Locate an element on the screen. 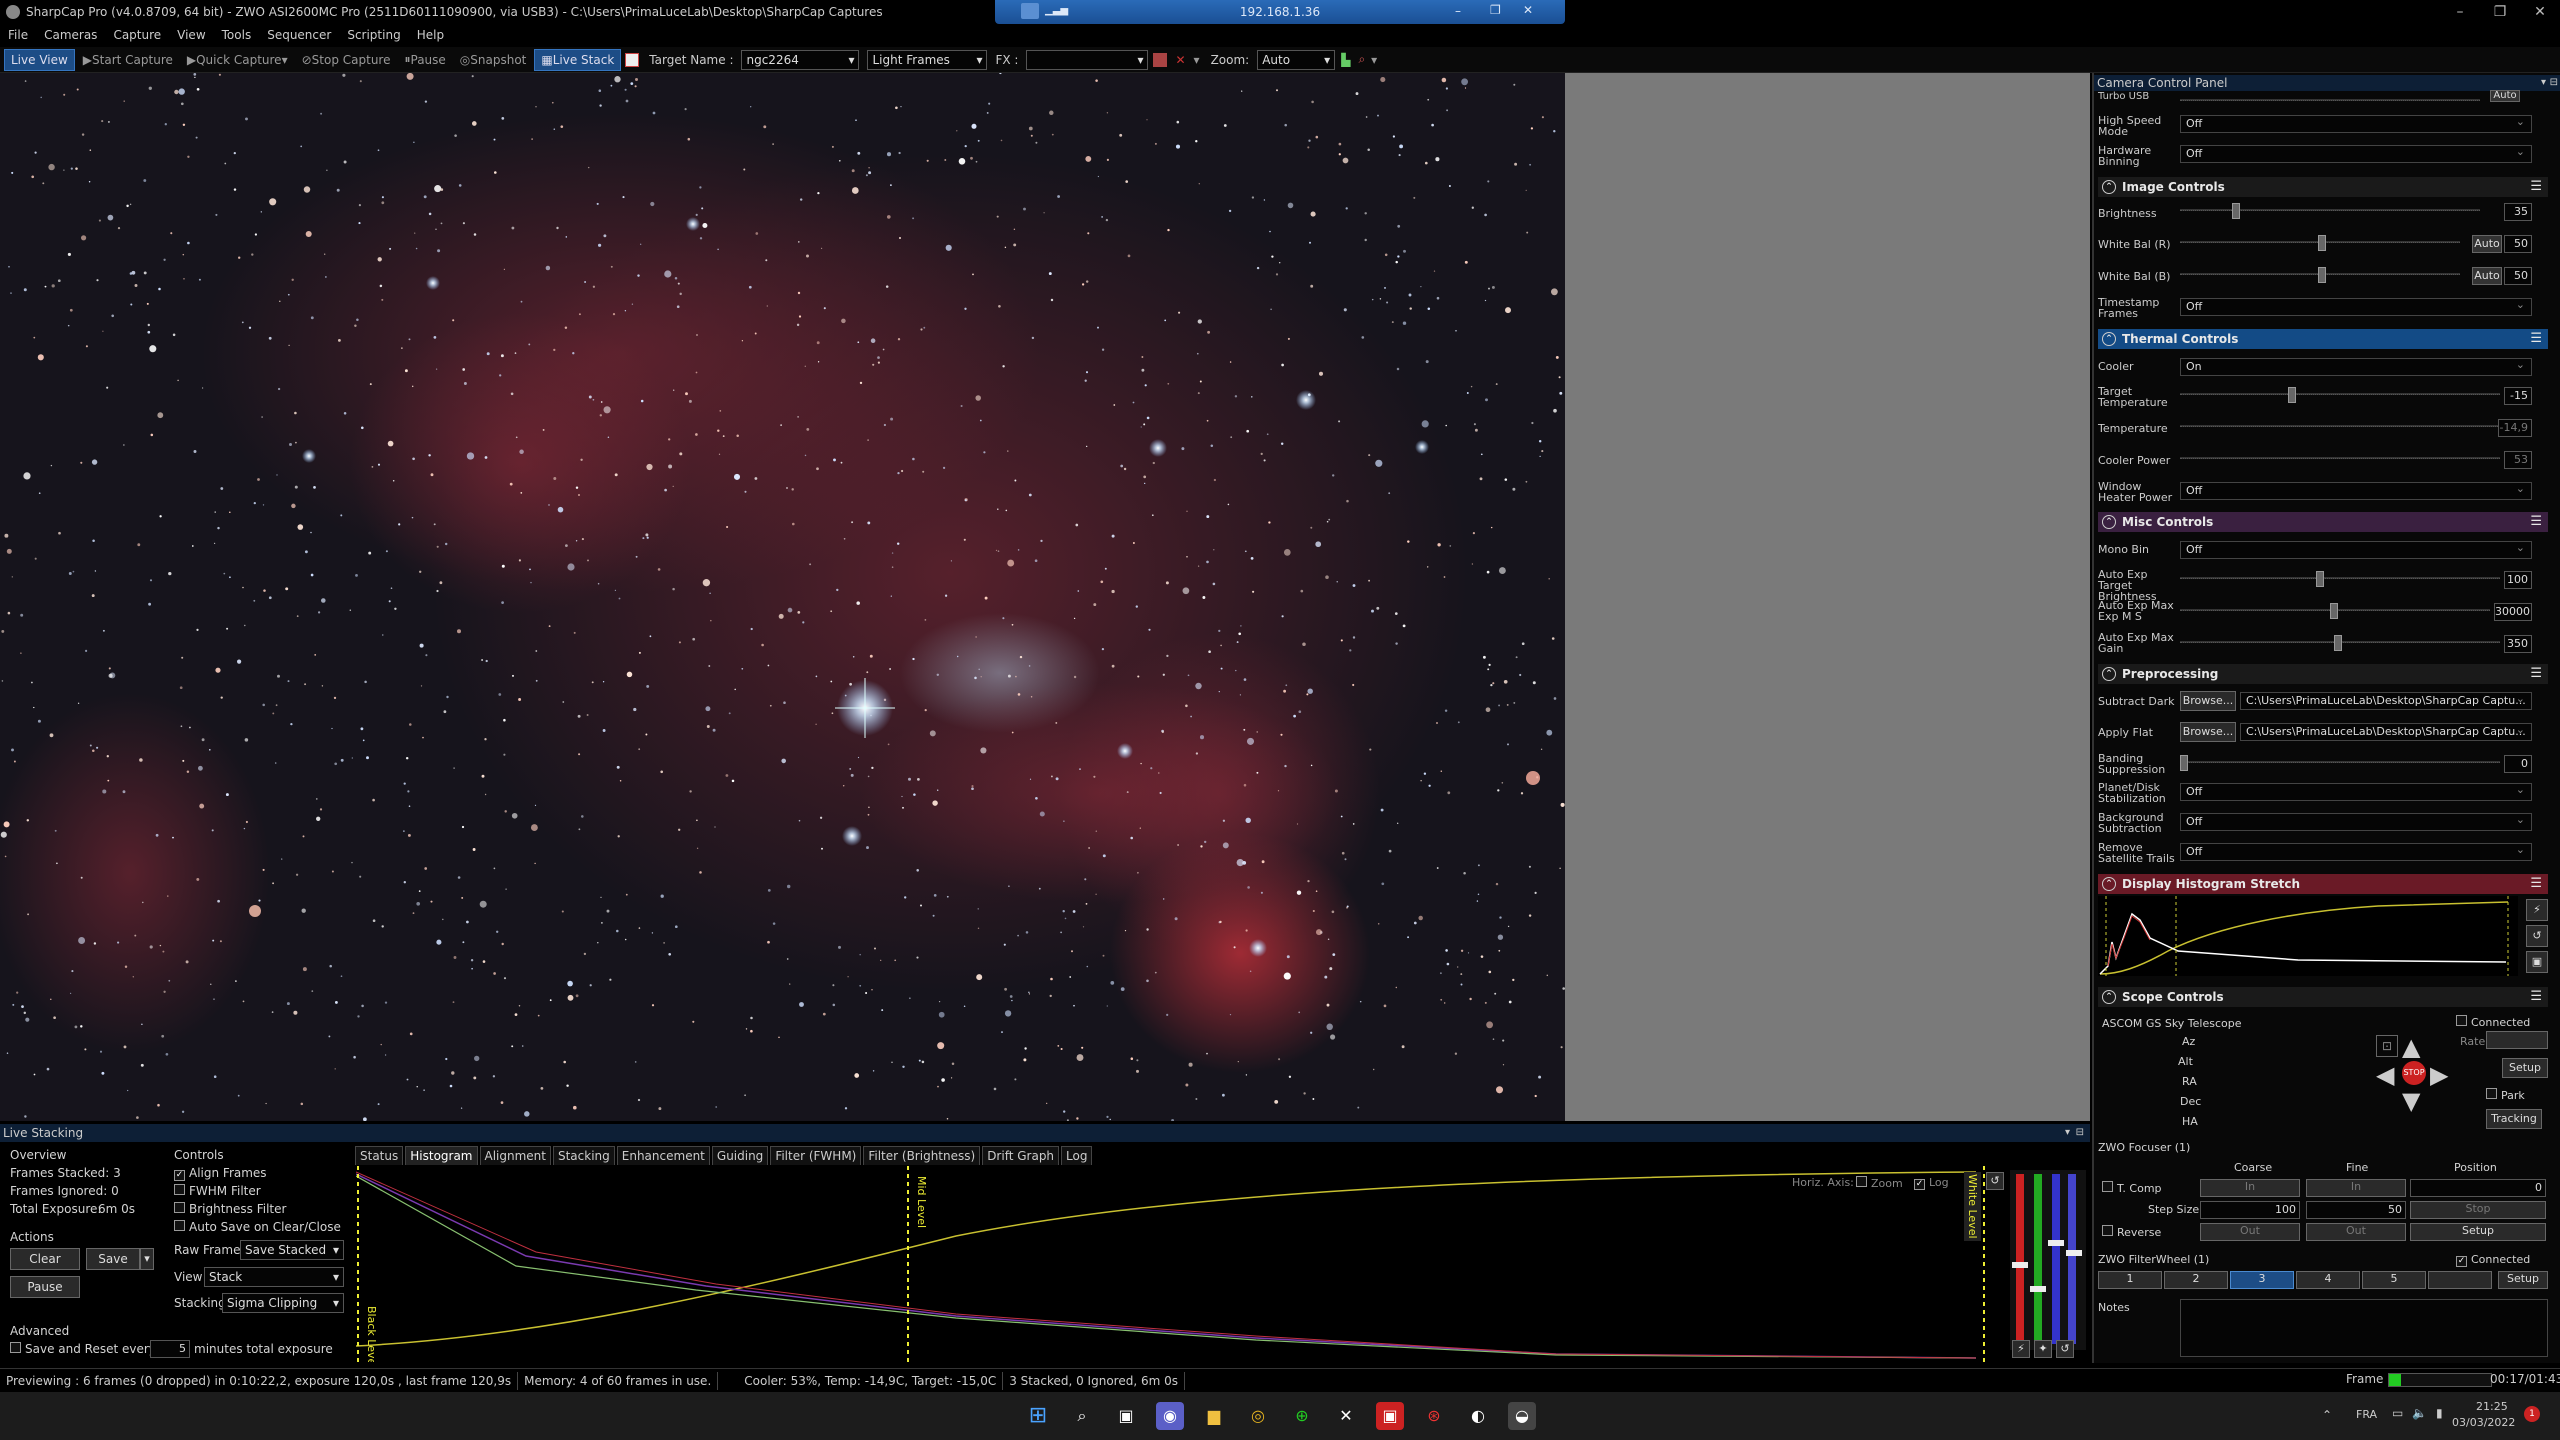 The height and width of the screenshot is (1440, 2560). menu-scripting: Scripting is located at coordinates (373, 35).